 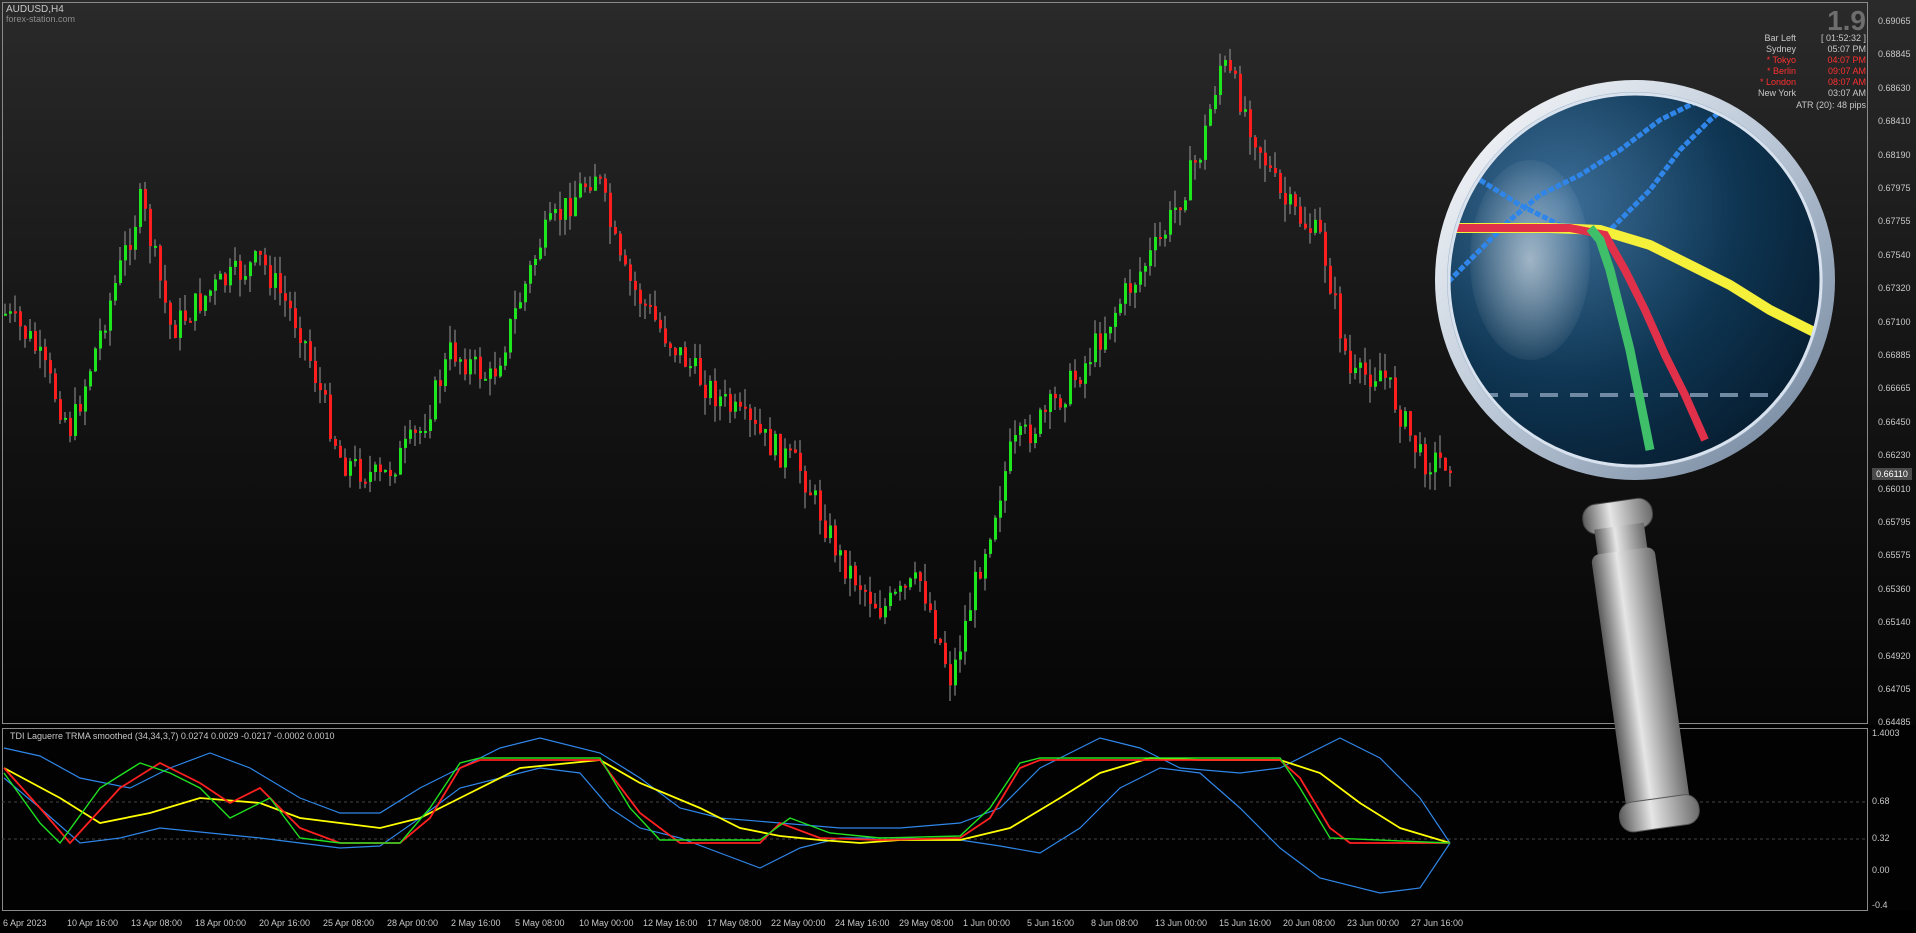 What do you see at coordinates (1894, 388) in the screenshot?
I see `price-tick: 0.66665` at bounding box center [1894, 388].